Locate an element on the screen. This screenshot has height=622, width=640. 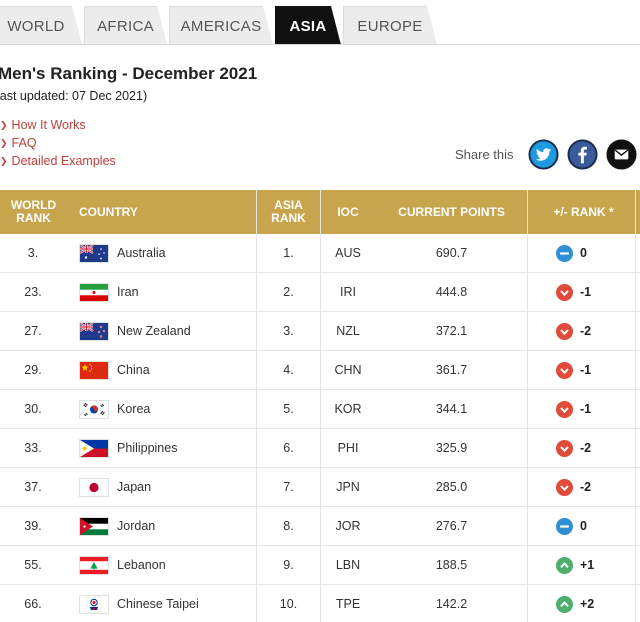
twitter-icon is located at coordinates (543, 154).